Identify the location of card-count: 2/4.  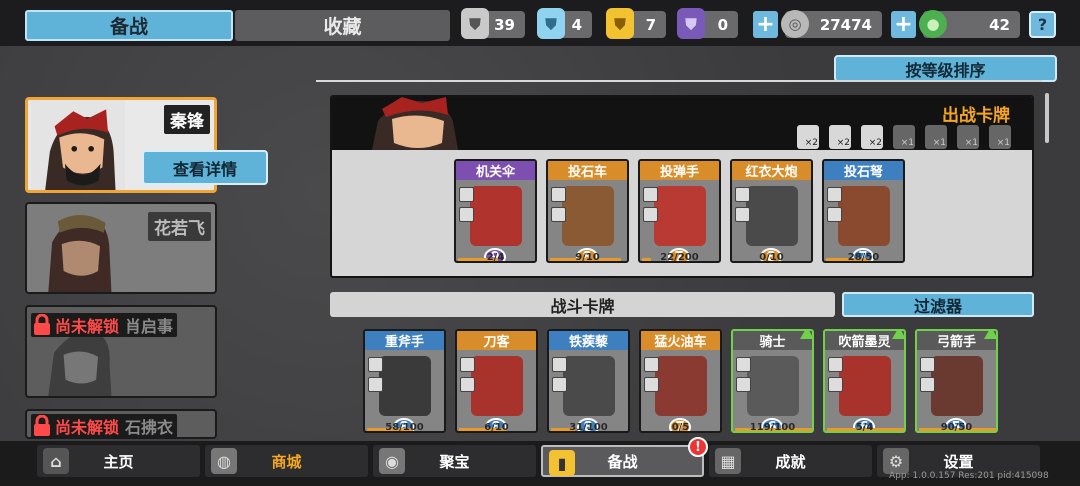
(495, 257).